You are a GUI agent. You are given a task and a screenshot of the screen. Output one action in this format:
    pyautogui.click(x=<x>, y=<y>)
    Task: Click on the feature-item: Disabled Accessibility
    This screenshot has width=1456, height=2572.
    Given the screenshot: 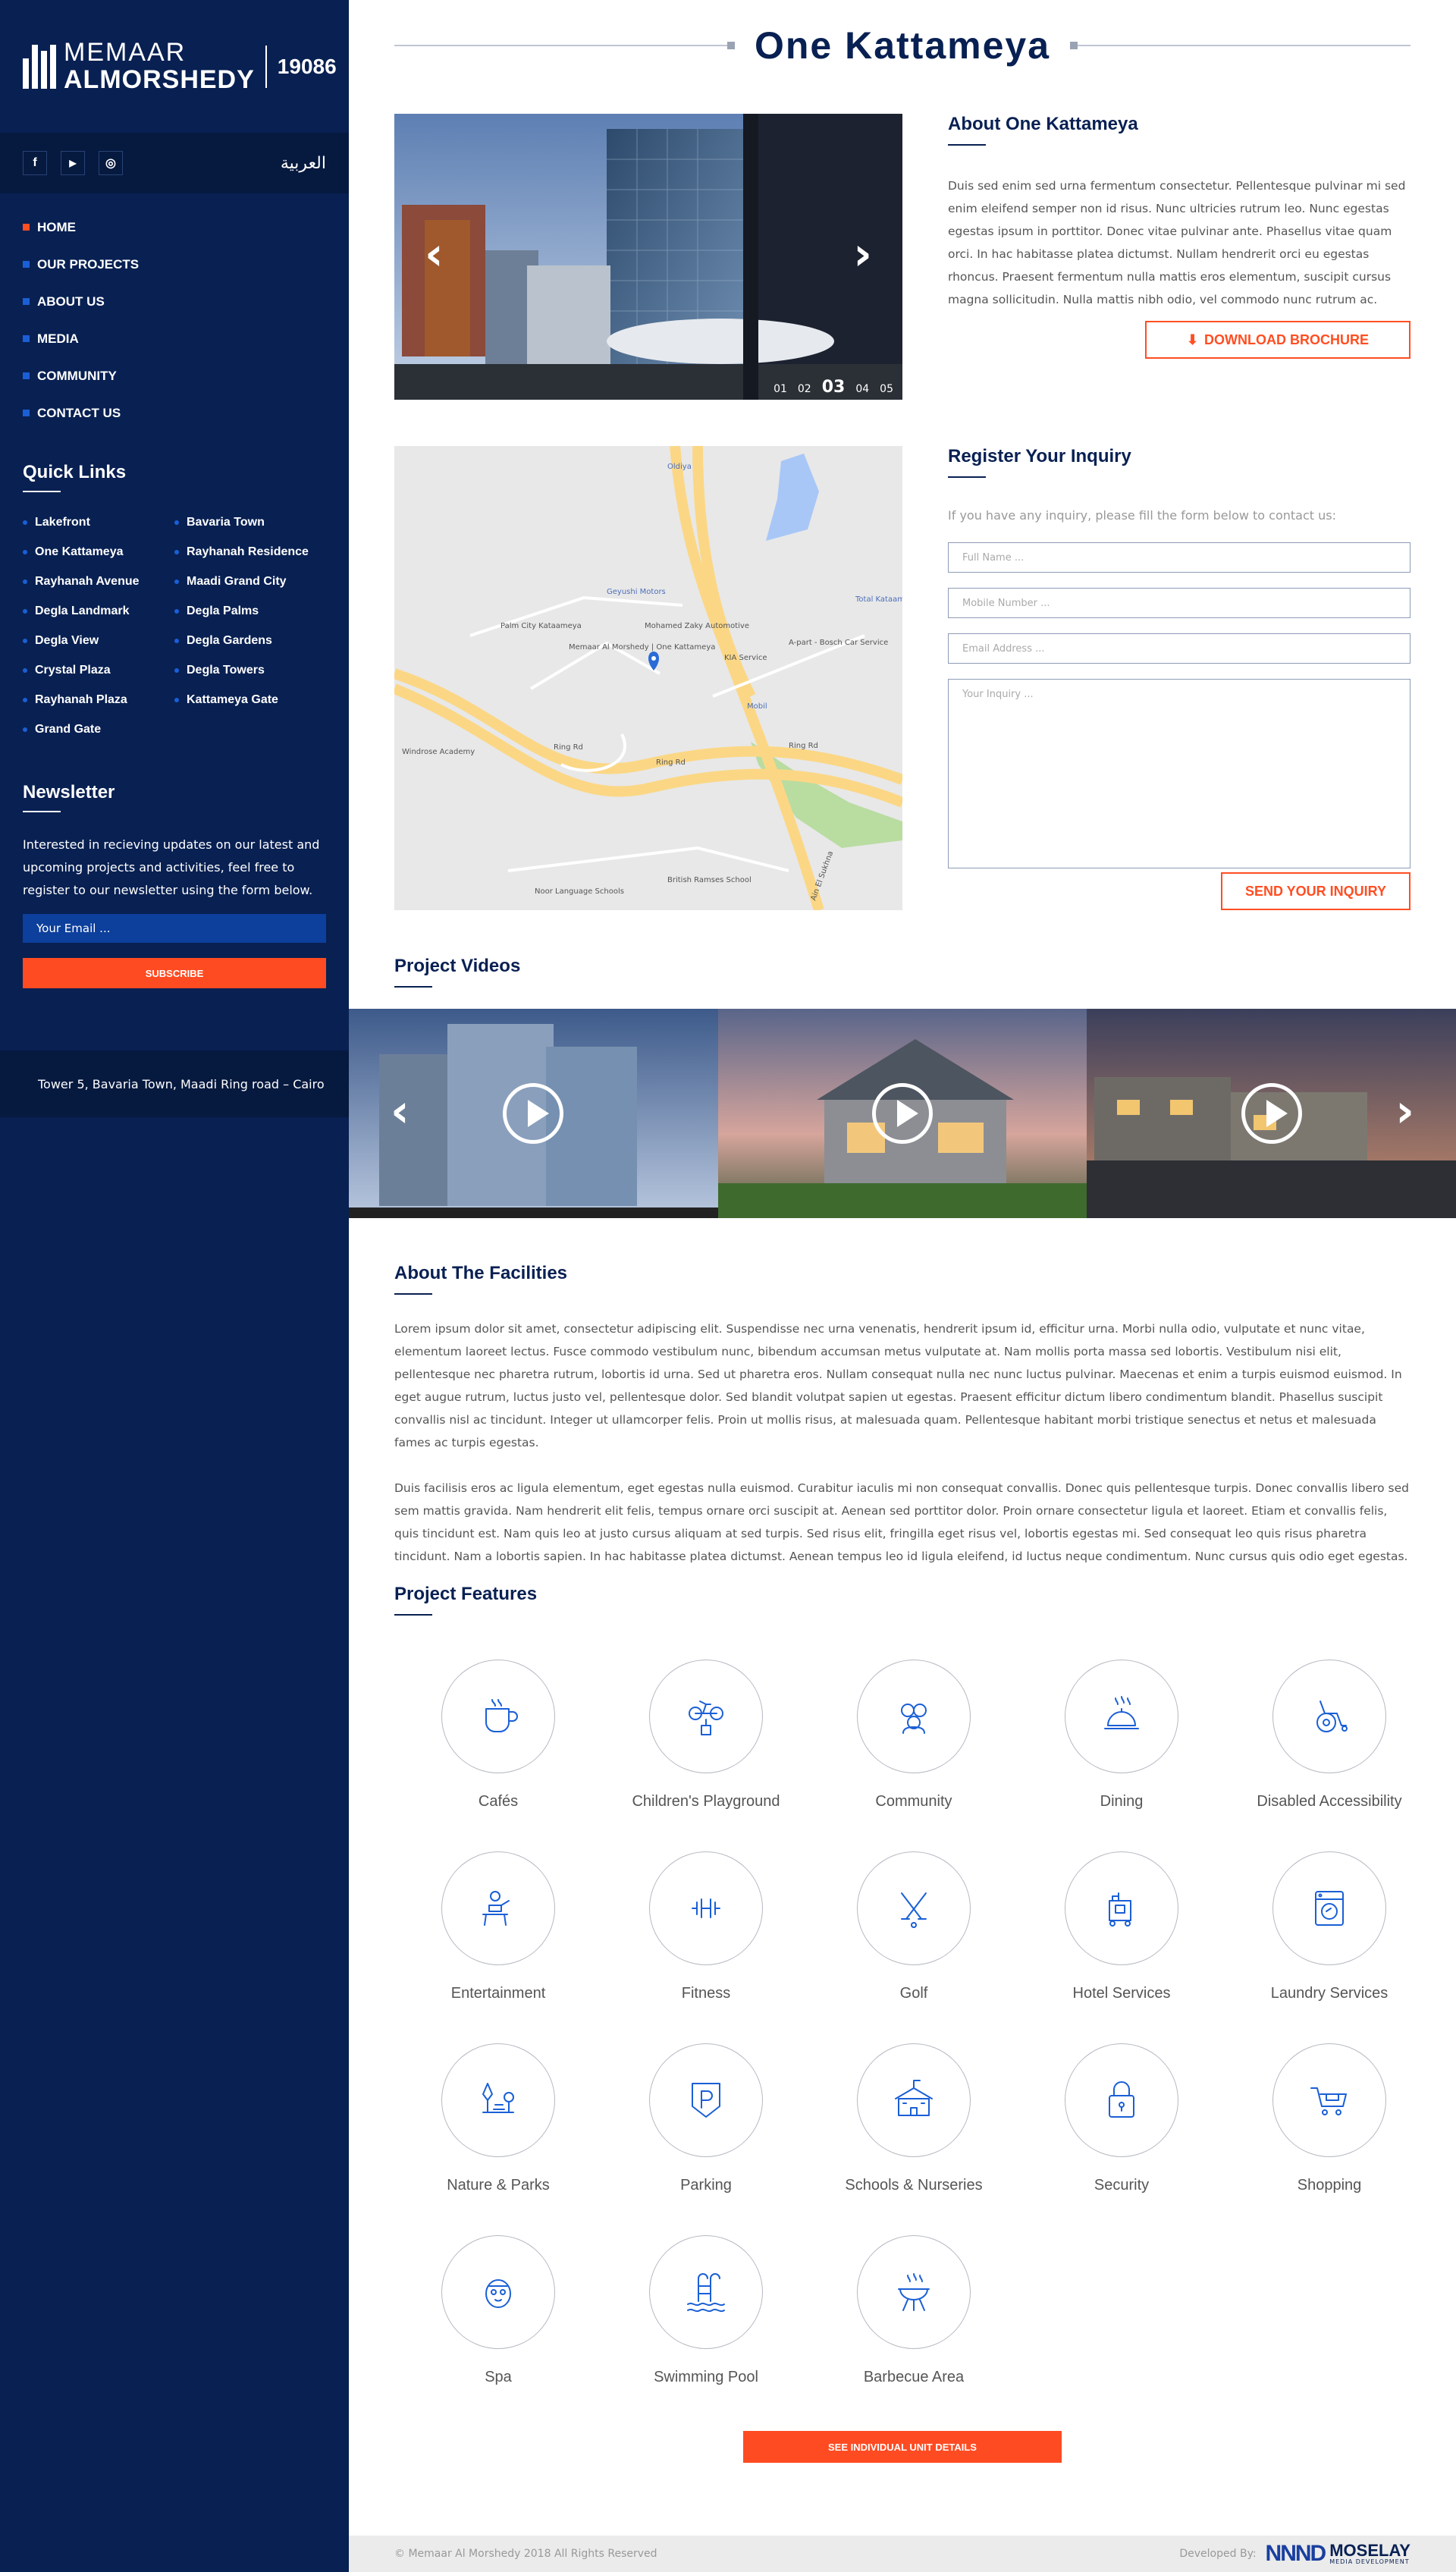 What is the action you would take?
    pyautogui.click(x=1329, y=1735)
    